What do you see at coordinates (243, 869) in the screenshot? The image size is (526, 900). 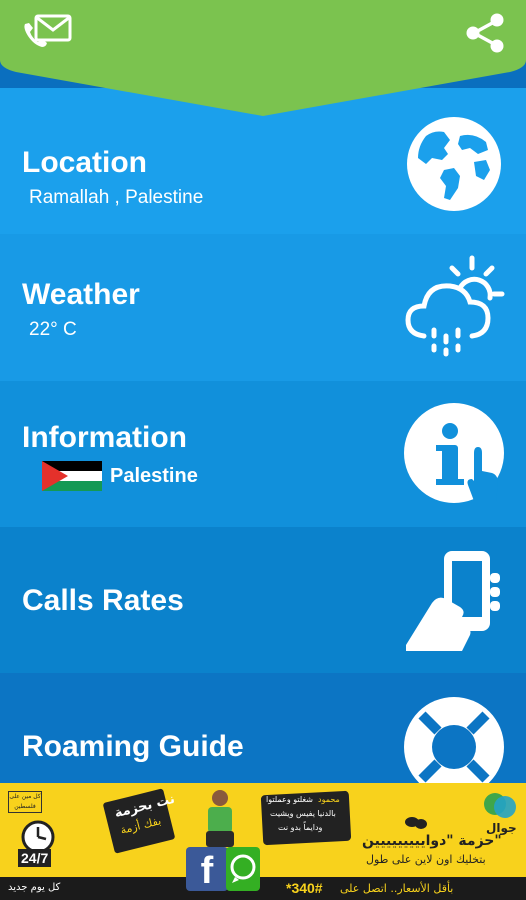 I see `whatsapp-icon` at bounding box center [243, 869].